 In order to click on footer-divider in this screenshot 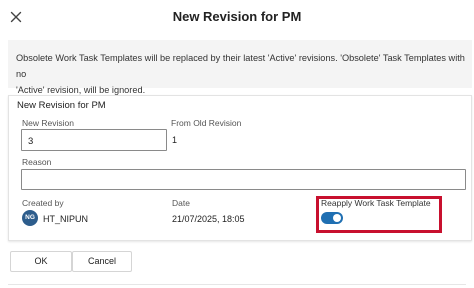, I will do `click(237, 284)`.